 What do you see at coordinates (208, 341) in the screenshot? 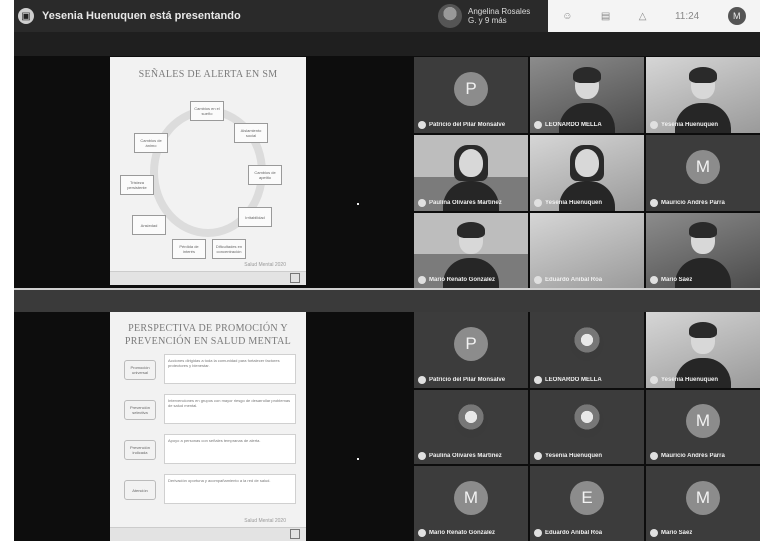
I see `slide-title-line: PREVENCIÓN EN SALUD MENTAL` at bounding box center [208, 341].